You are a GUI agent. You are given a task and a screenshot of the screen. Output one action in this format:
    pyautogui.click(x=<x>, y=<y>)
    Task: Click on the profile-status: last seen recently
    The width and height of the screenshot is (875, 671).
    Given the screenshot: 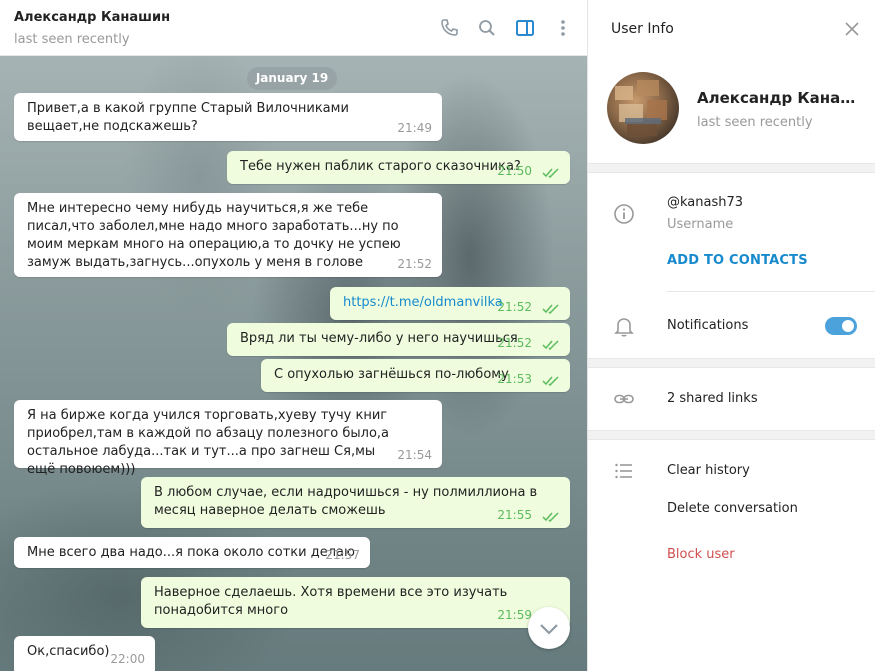 What is the action you would take?
    pyautogui.click(x=755, y=122)
    